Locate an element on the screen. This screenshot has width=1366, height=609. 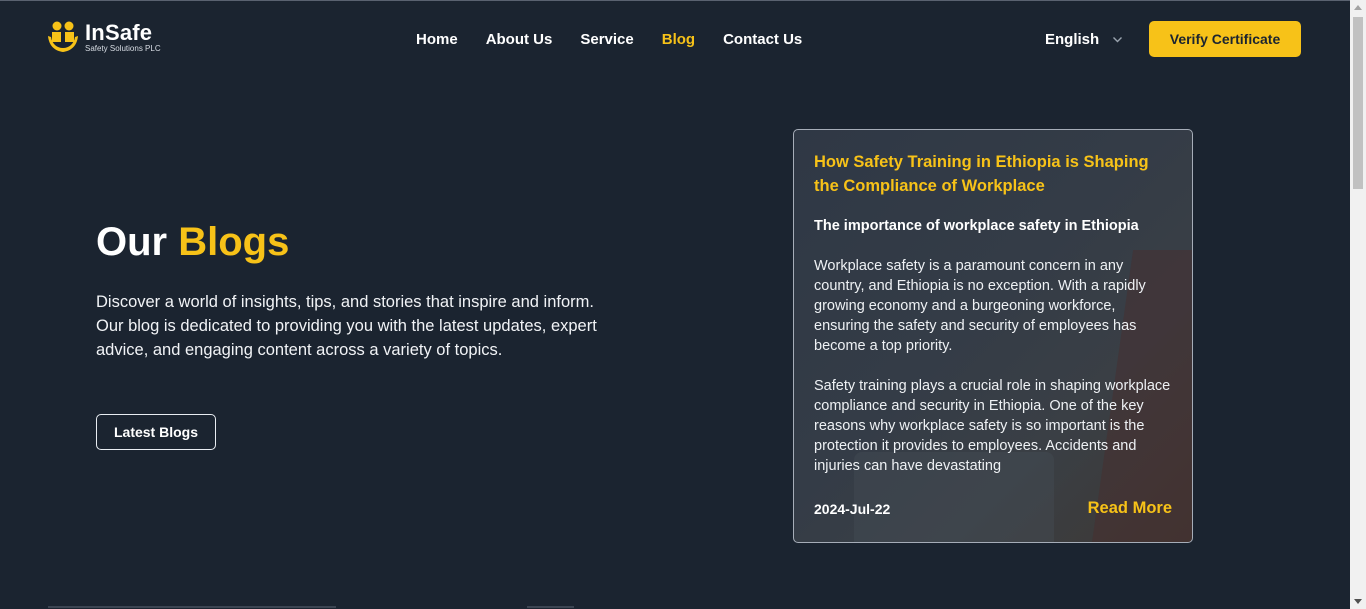
nav-contact-us: Contact Us is located at coordinates (762, 39).